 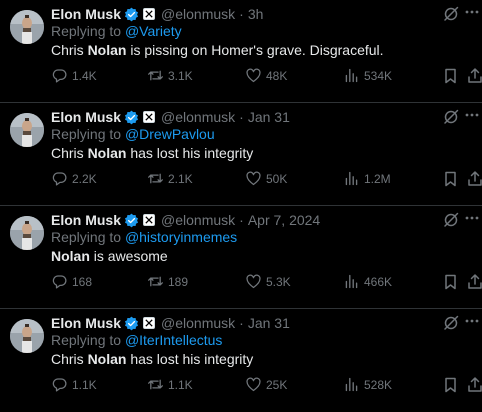 I want to click on replying-to-mention: @IterIntellectus, so click(x=173, y=340).